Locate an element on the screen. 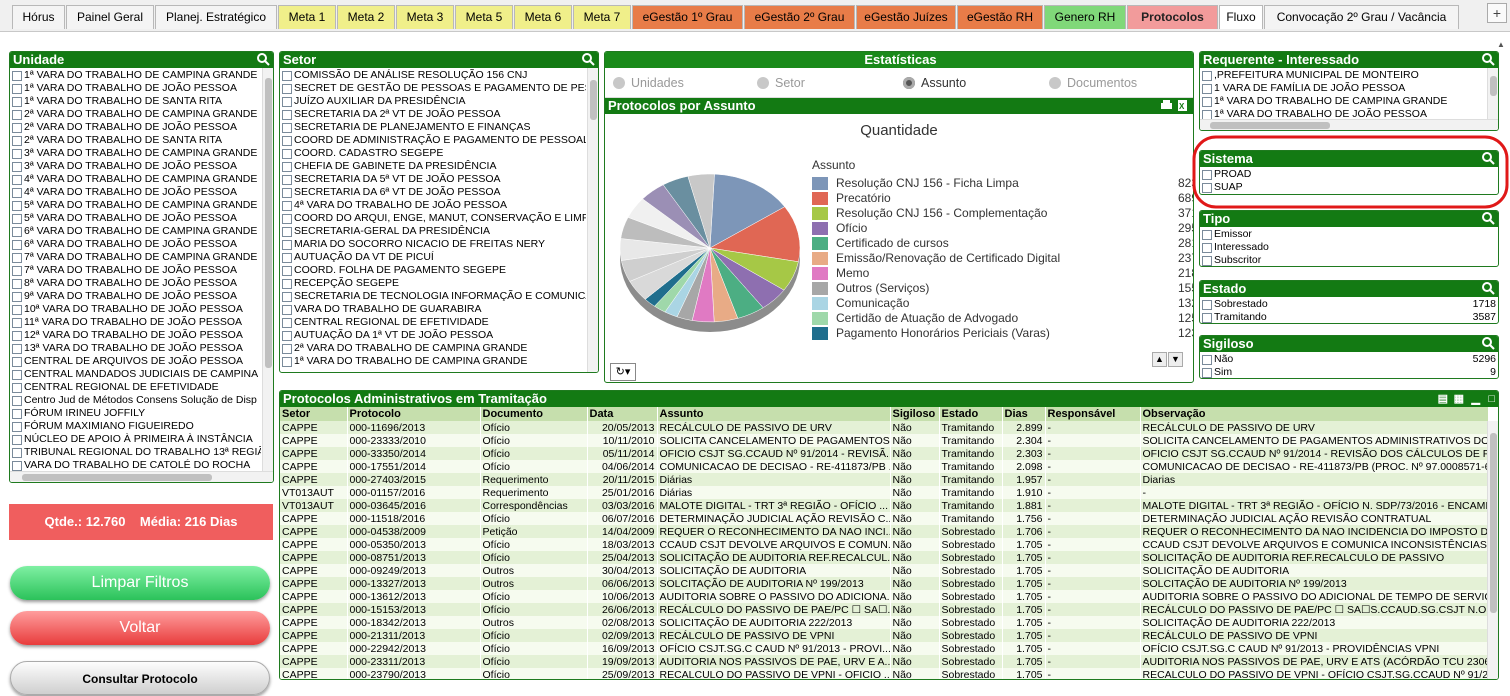  list-item: CENTRAL DE ARQUIVOS DE JOÃO PESSOA is located at coordinates (135, 361).